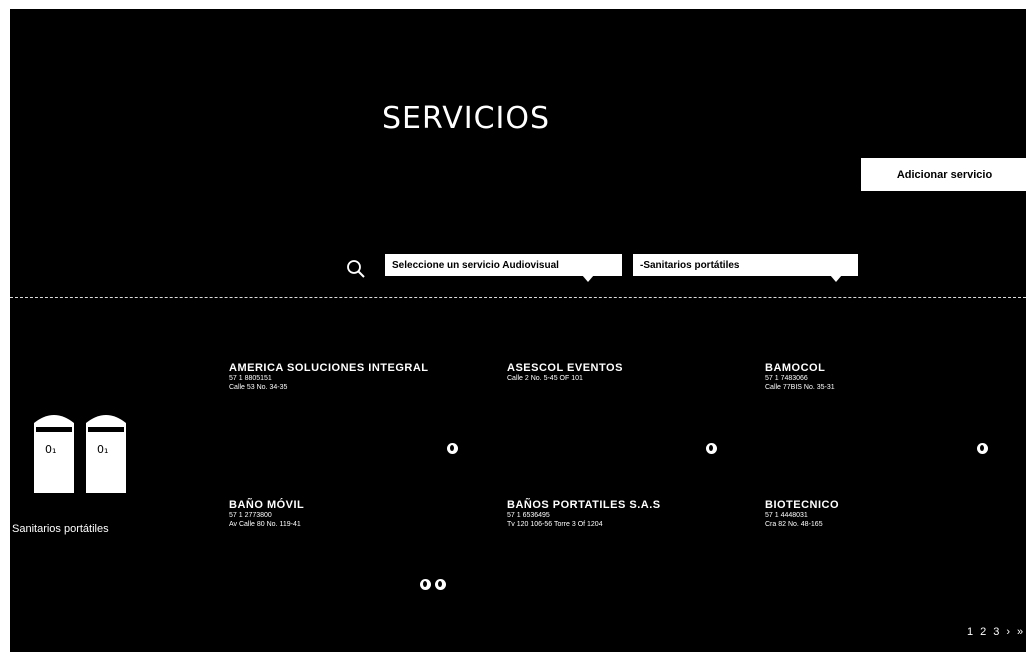 The height and width of the screenshot is (652, 1026). What do you see at coordinates (528, 515) in the screenshot?
I see `provider-phone: 57 1 6536495` at bounding box center [528, 515].